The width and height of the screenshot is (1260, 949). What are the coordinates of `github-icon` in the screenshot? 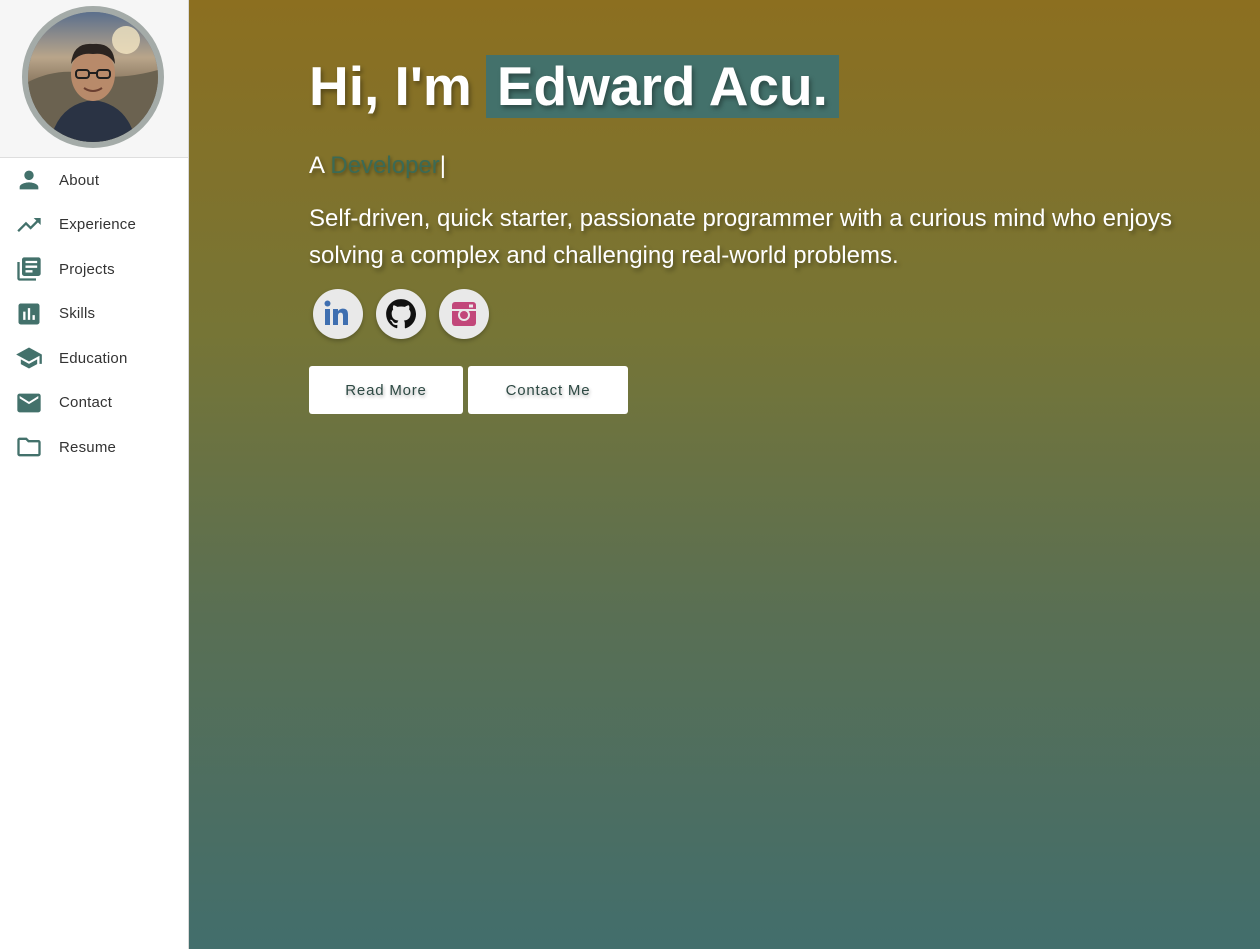 It's located at (401, 314).